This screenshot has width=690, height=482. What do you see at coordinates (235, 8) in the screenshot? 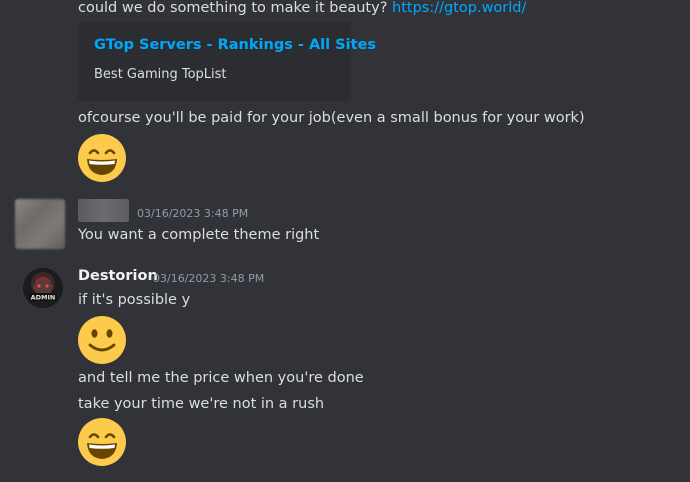
I see `message-text-part: could we do something to make it beauty?` at bounding box center [235, 8].